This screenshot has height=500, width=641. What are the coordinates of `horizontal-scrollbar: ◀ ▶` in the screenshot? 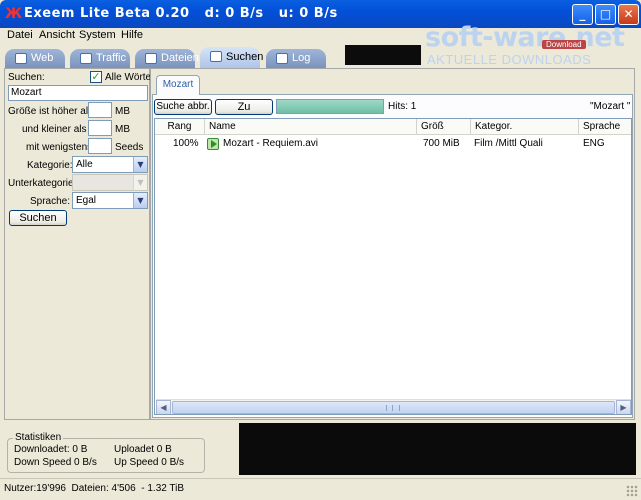 It's located at (393, 406).